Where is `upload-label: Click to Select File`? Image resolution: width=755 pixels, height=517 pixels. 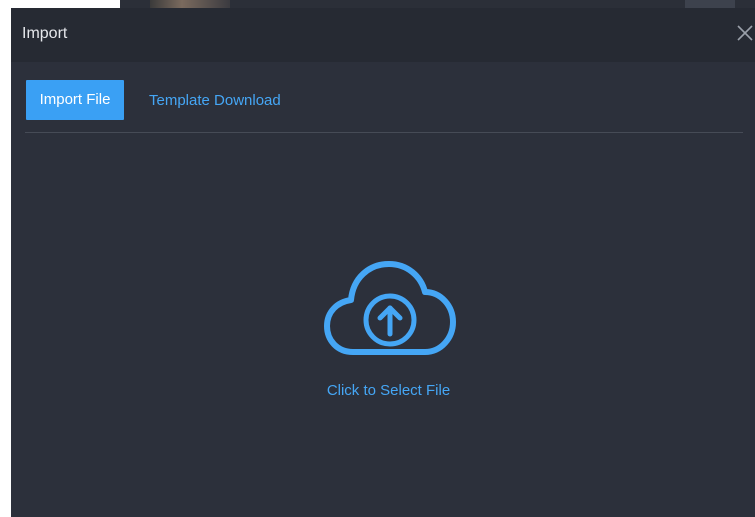
upload-label: Click to Select File is located at coordinates (388, 390).